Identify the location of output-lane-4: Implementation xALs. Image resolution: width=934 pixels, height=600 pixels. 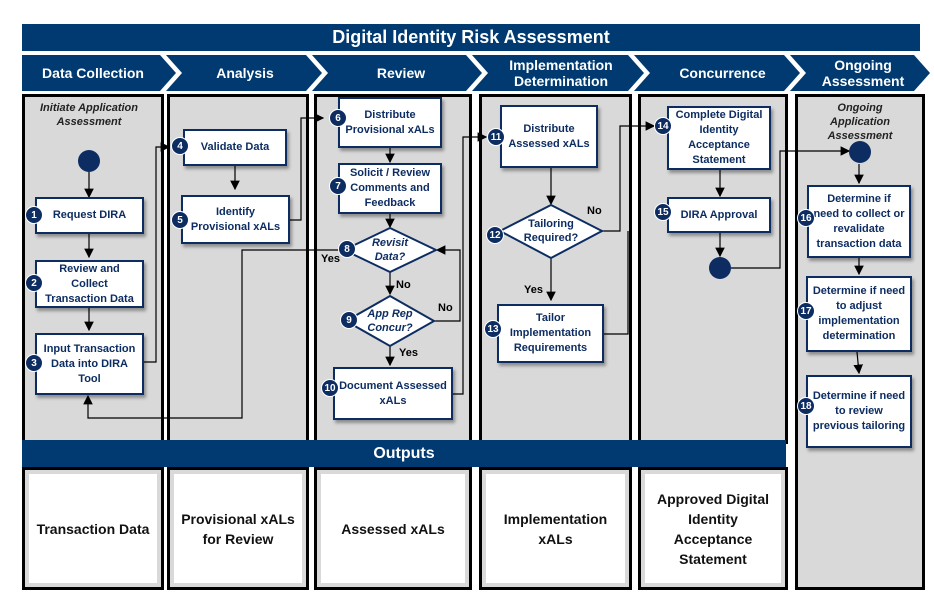
(555, 528).